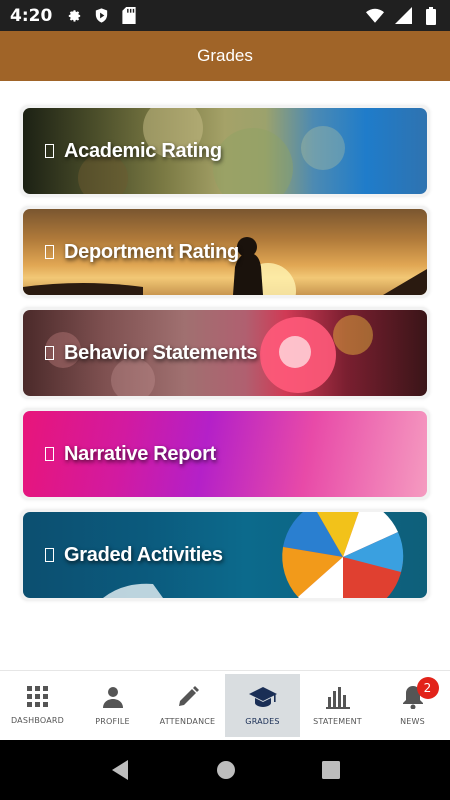 This screenshot has width=450, height=800. I want to click on card-image: Graded Activities, so click(225, 555).